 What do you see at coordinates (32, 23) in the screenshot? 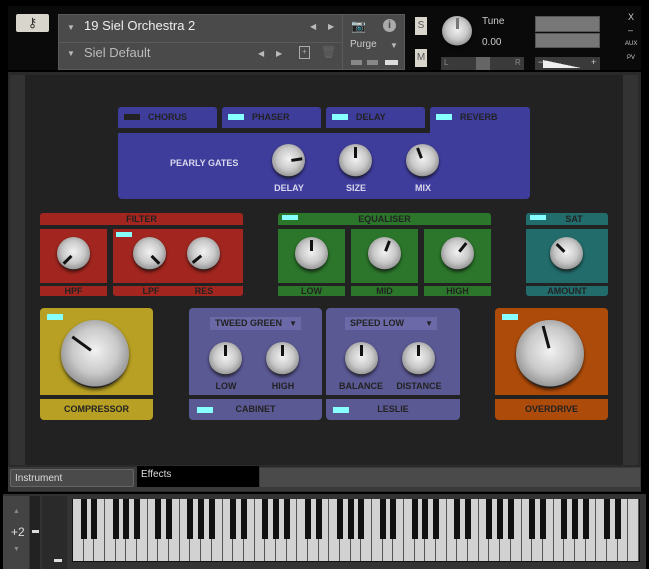
I see `wrench-icon: ⚷` at bounding box center [32, 23].